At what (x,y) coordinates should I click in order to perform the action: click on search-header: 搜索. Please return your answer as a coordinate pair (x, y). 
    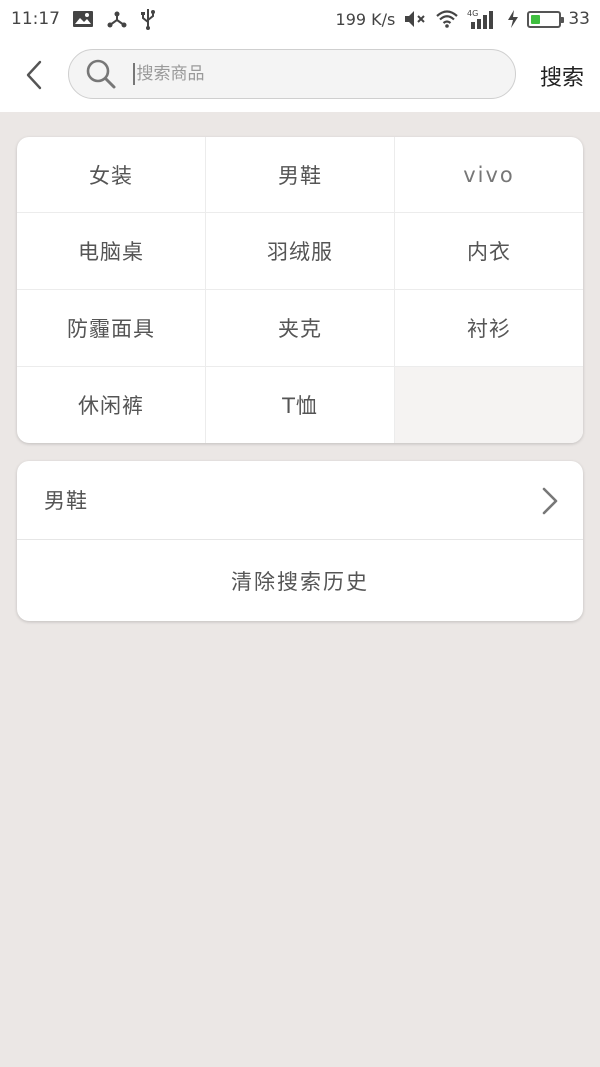
    Looking at the image, I should click on (300, 75).